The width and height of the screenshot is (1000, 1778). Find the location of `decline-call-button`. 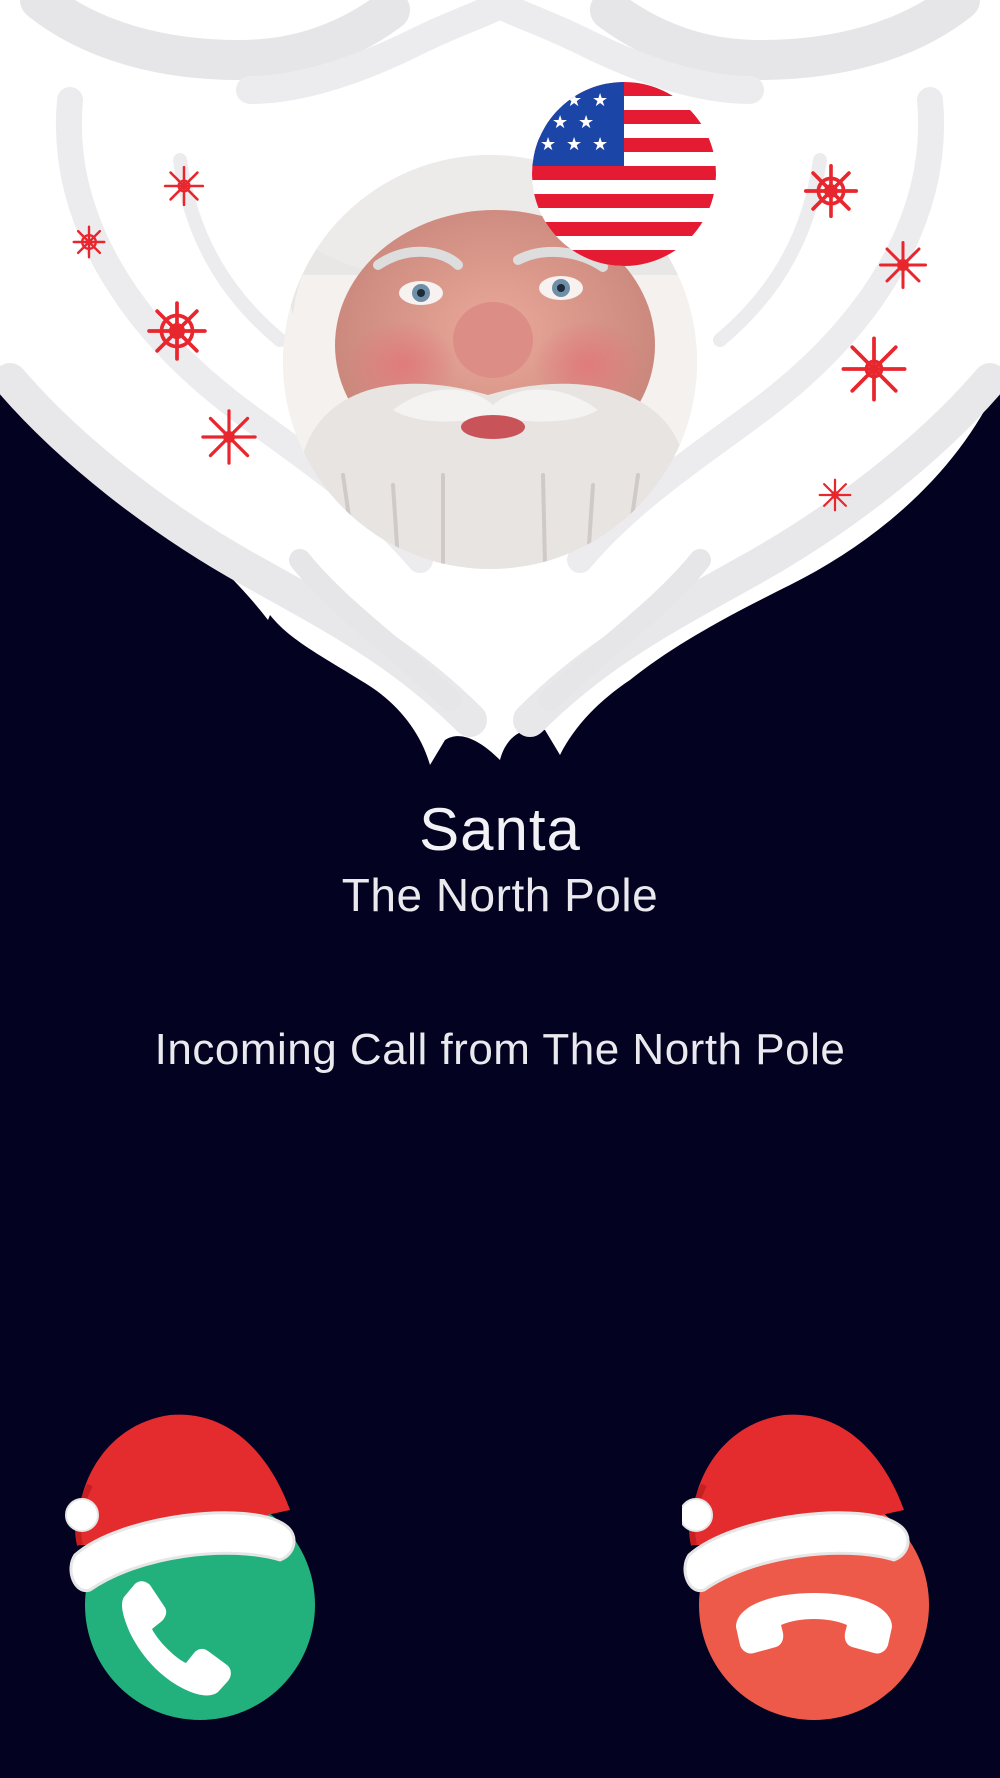

decline-call-button is located at coordinates (827, 1565).